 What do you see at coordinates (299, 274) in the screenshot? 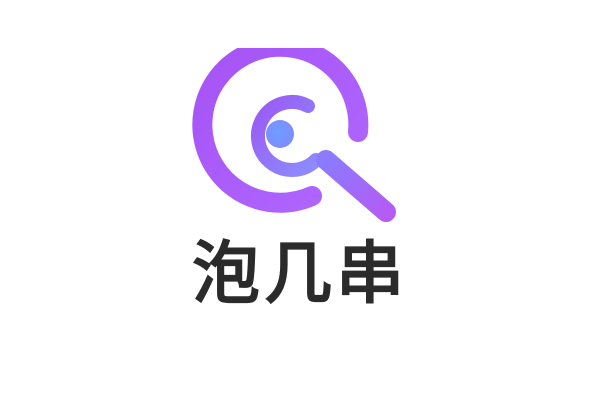
I see `brand-name: 泡几串` at bounding box center [299, 274].